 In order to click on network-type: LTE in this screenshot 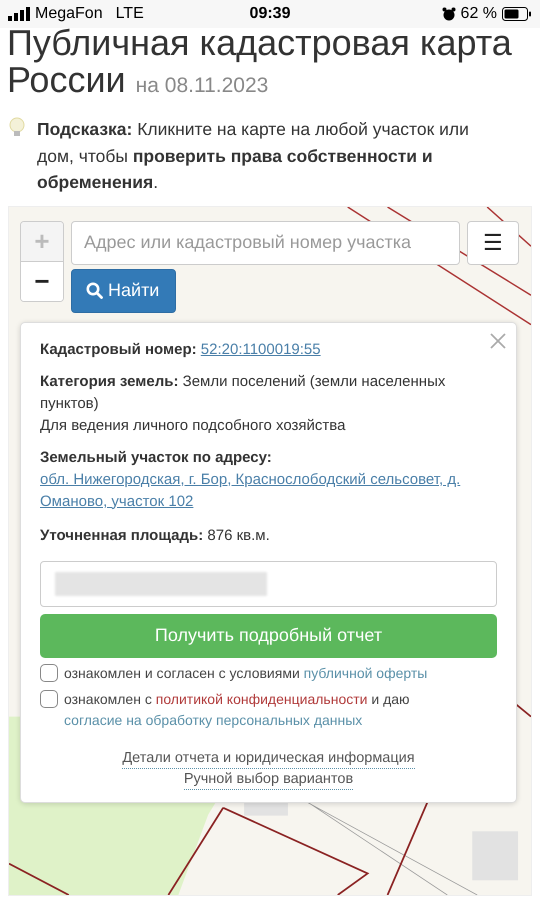, I will do `click(130, 14)`.